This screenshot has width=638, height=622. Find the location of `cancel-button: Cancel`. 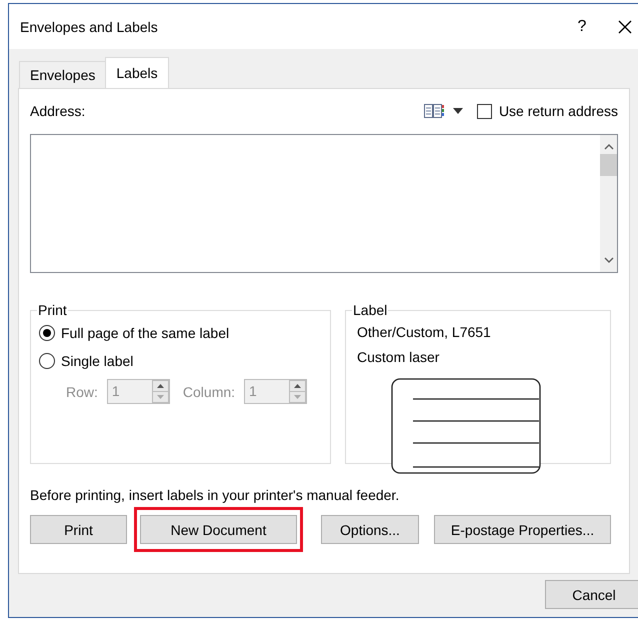

cancel-button: Cancel is located at coordinates (591, 594).